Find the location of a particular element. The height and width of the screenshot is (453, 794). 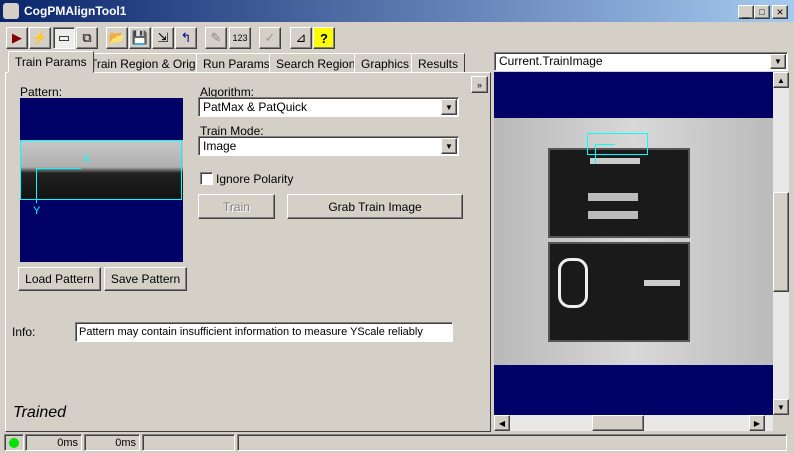

tab-label: Run Params is located at coordinates (236, 64).